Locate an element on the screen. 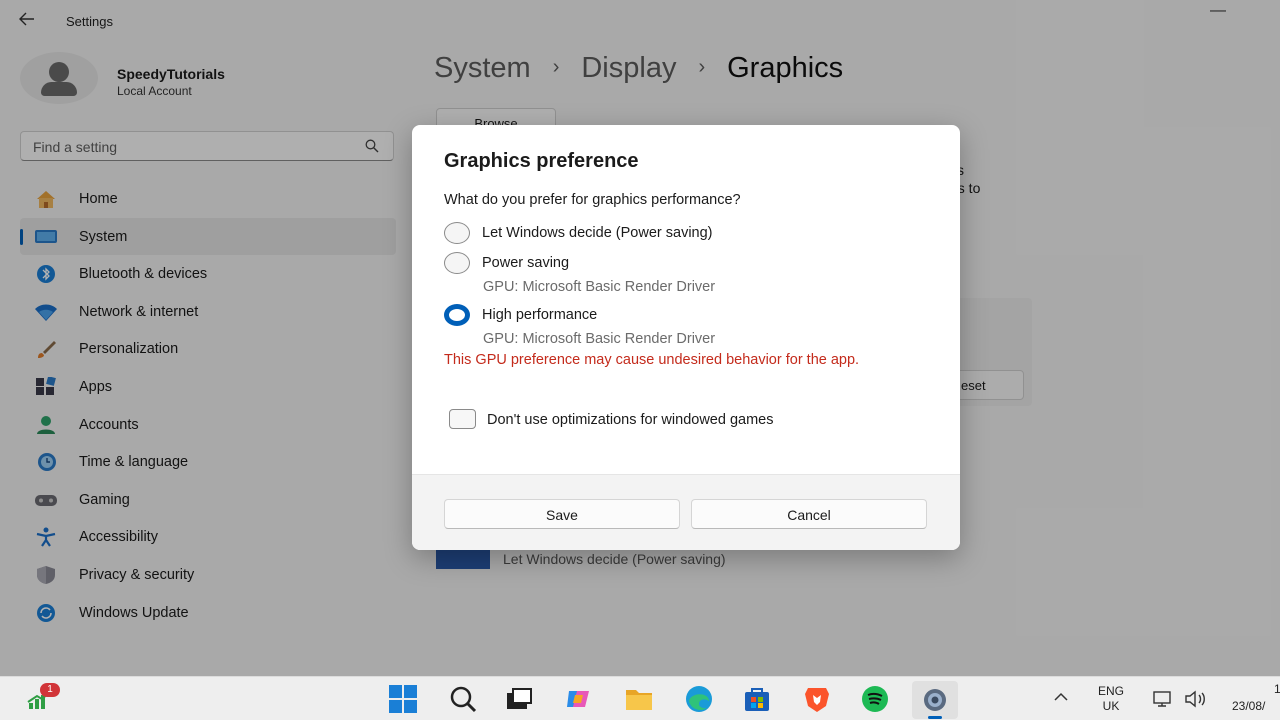  edge-icon is located at coordinates (699, 699).